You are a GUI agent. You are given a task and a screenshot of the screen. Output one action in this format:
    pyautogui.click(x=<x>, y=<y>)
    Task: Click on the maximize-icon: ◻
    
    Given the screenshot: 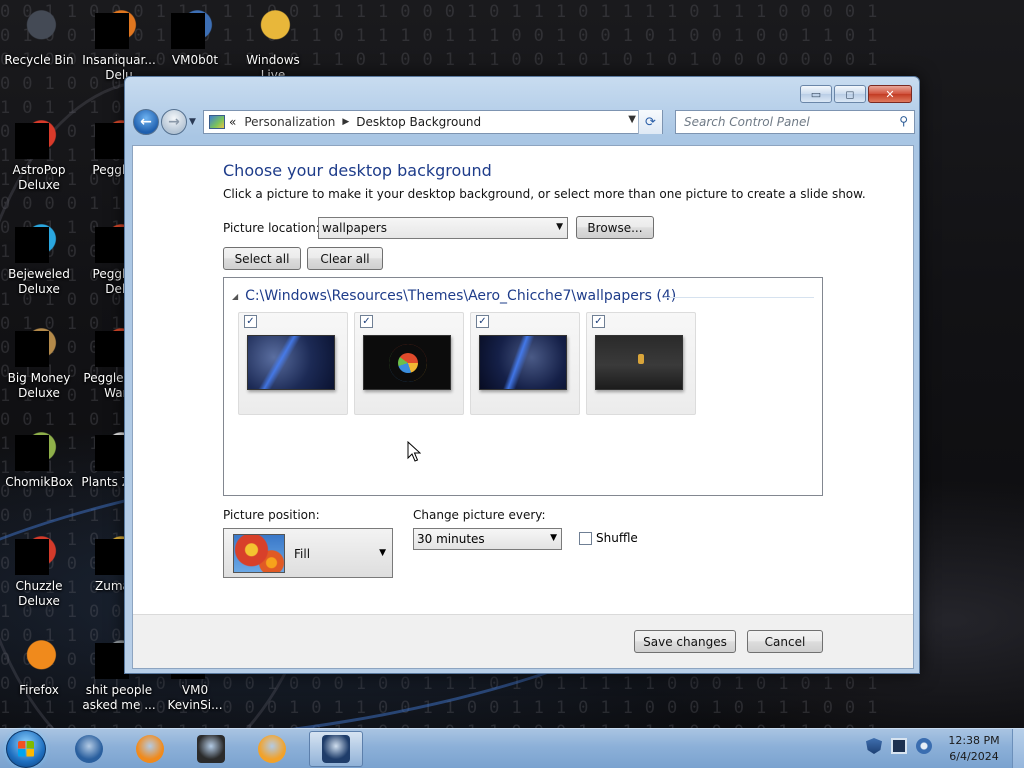 What is the action you would take?
    pyautogui.click(x=850, y=94)
    